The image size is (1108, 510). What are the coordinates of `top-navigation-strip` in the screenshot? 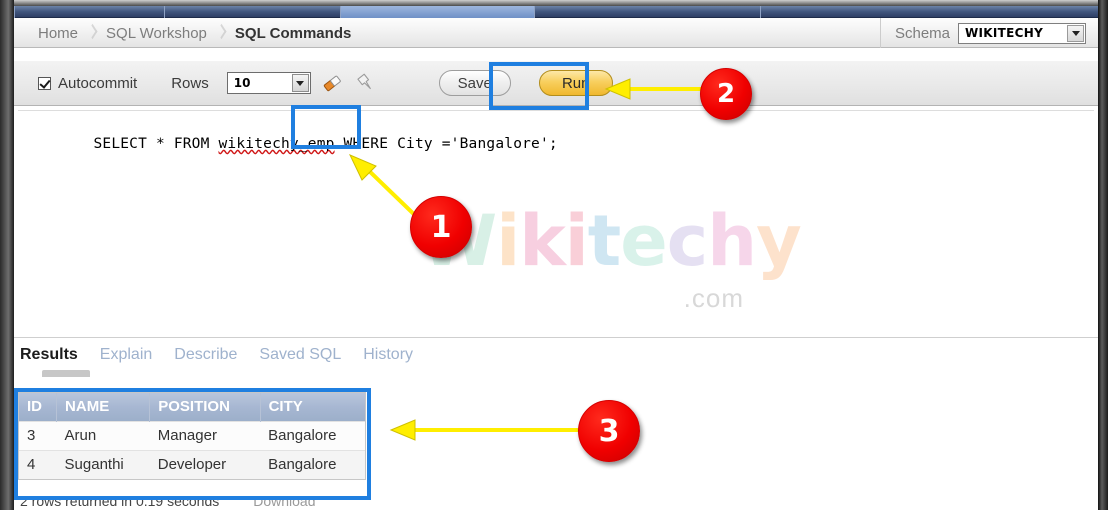 It's located at (556, 12).